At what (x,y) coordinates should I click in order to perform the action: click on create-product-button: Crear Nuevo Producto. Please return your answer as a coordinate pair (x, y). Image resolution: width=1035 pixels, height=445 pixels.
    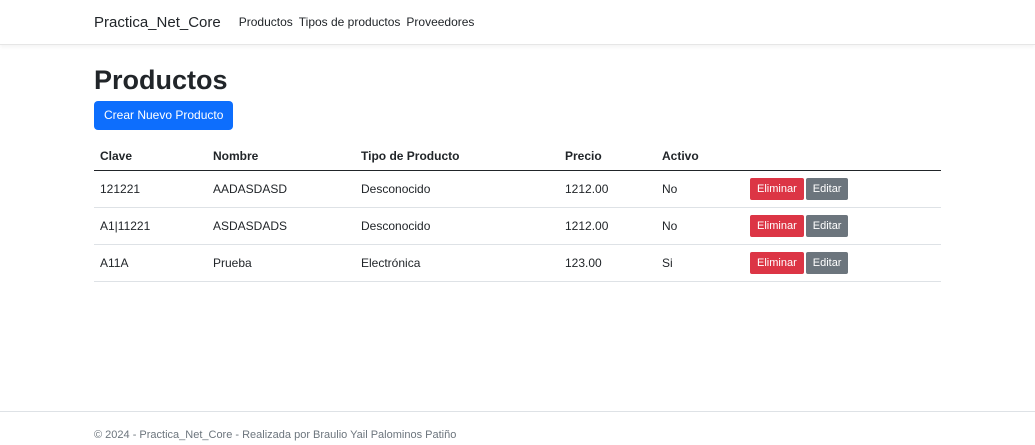
    Looking at the image, I should click on (164, 115).